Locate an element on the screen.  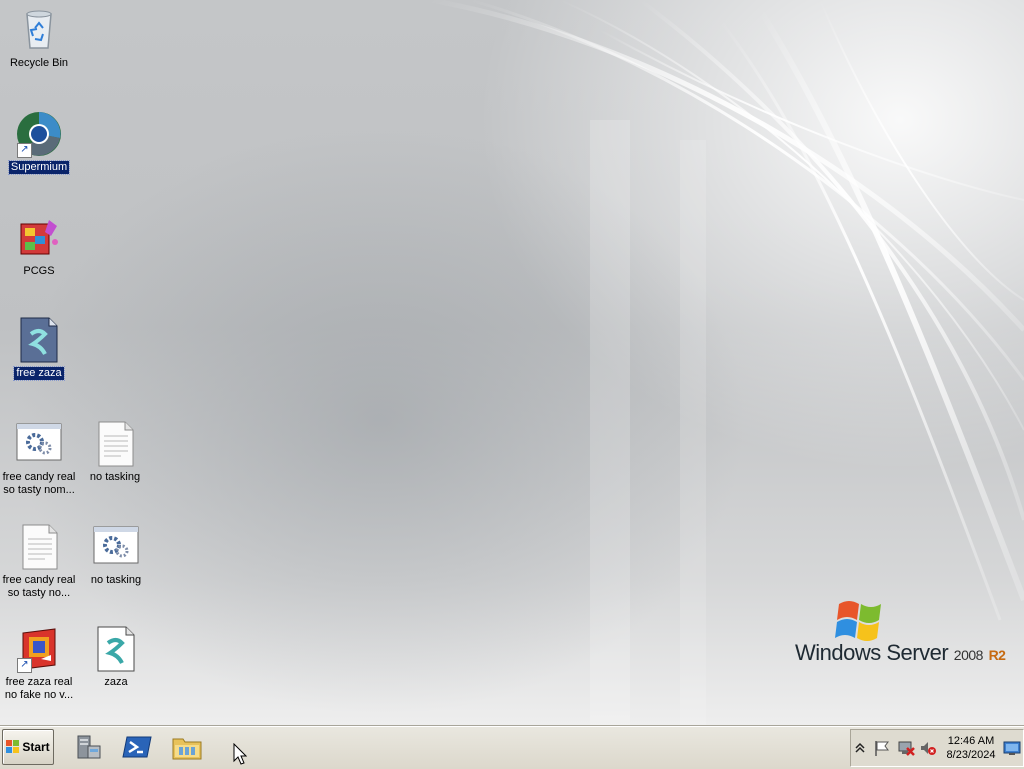
show-desktop-icon is located at coordinates (1012, 748).